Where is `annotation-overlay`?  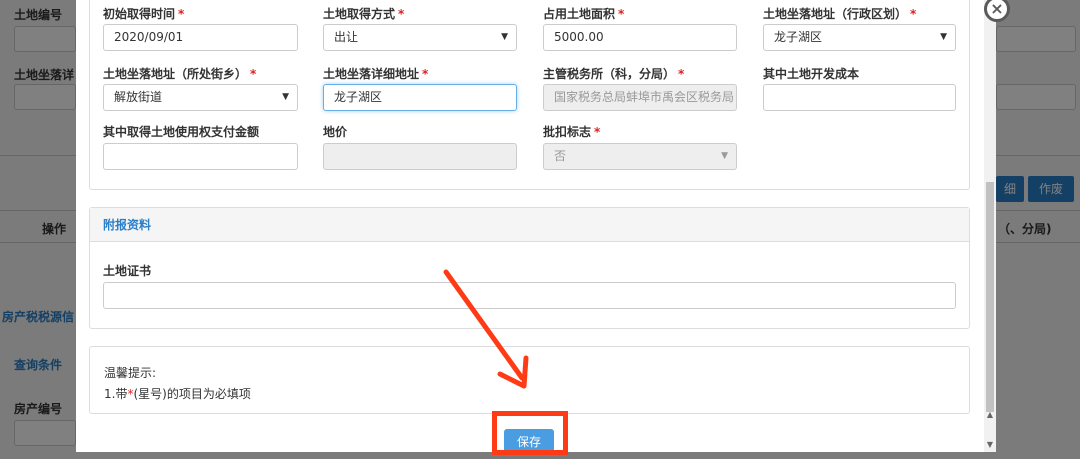
annotation-overlay is located at coordinates (486, 329).